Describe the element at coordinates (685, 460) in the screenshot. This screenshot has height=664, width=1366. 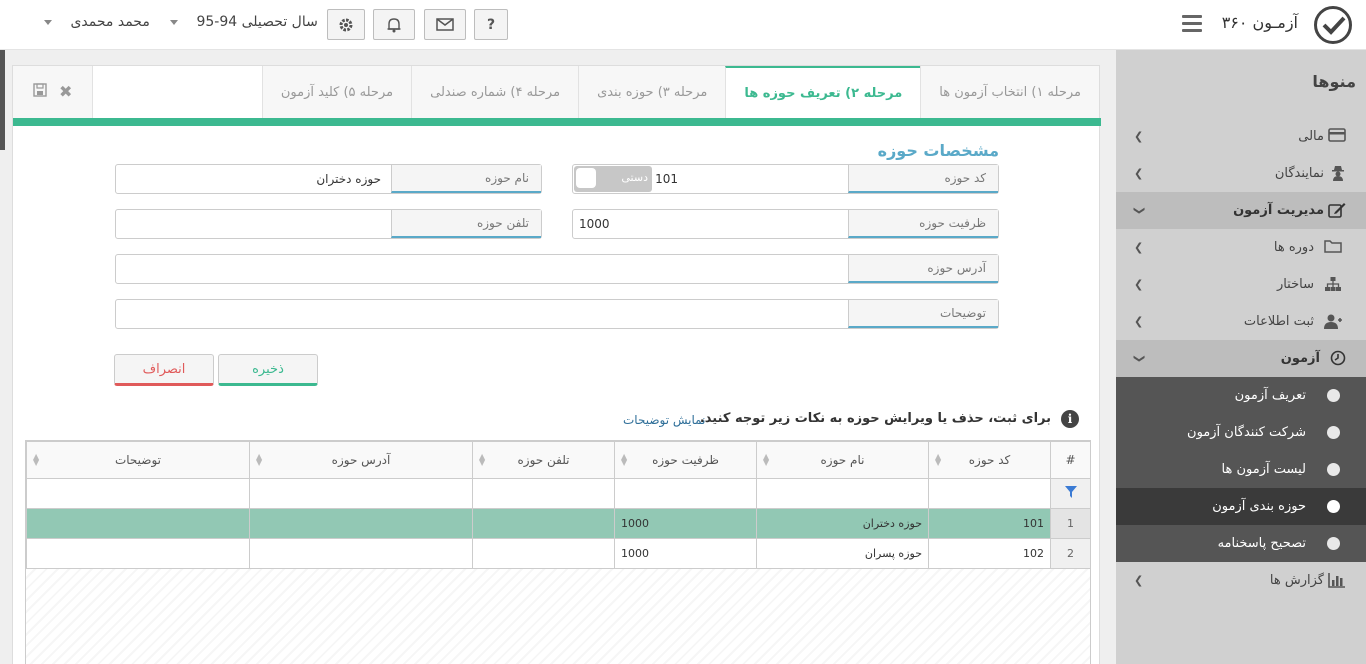
I see `column-header-capacity: ظرفیت حوزه ▲ ▼` at that location.